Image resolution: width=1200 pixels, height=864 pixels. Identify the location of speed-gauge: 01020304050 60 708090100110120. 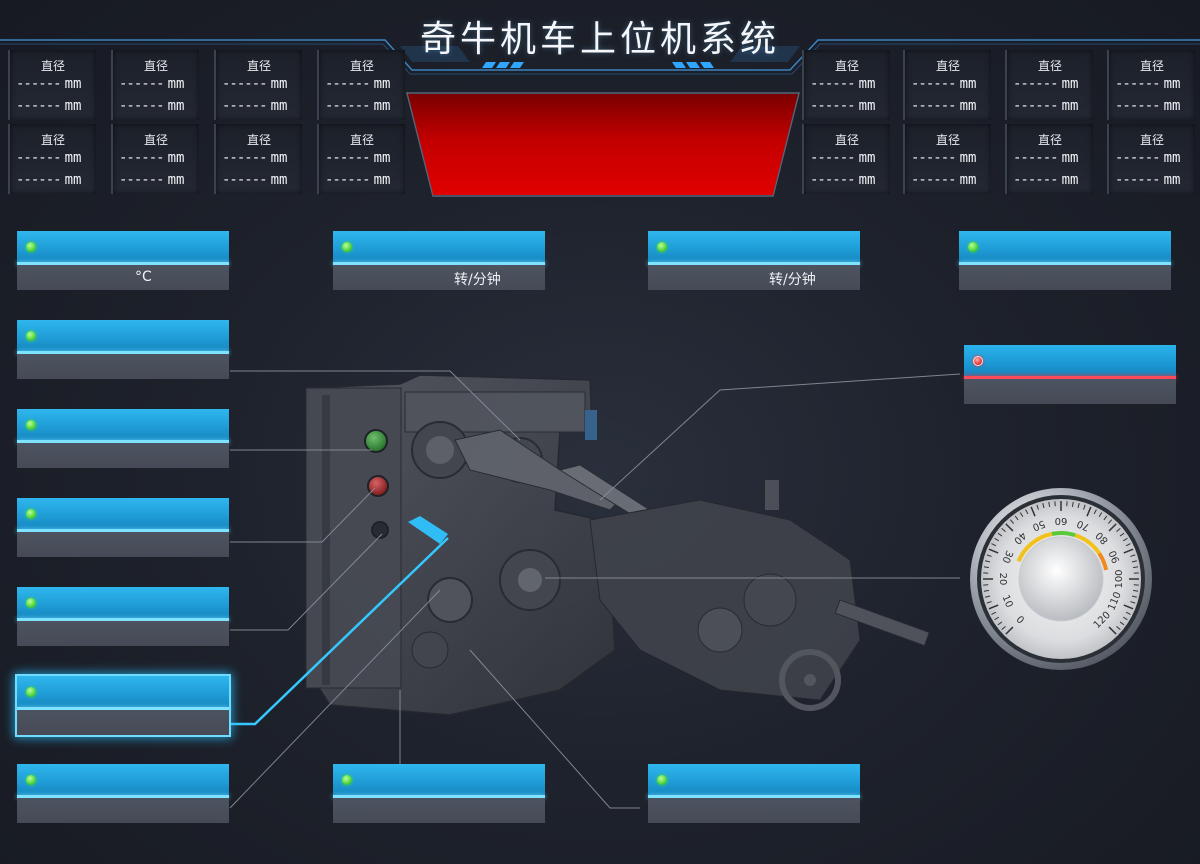
(1061, 579).